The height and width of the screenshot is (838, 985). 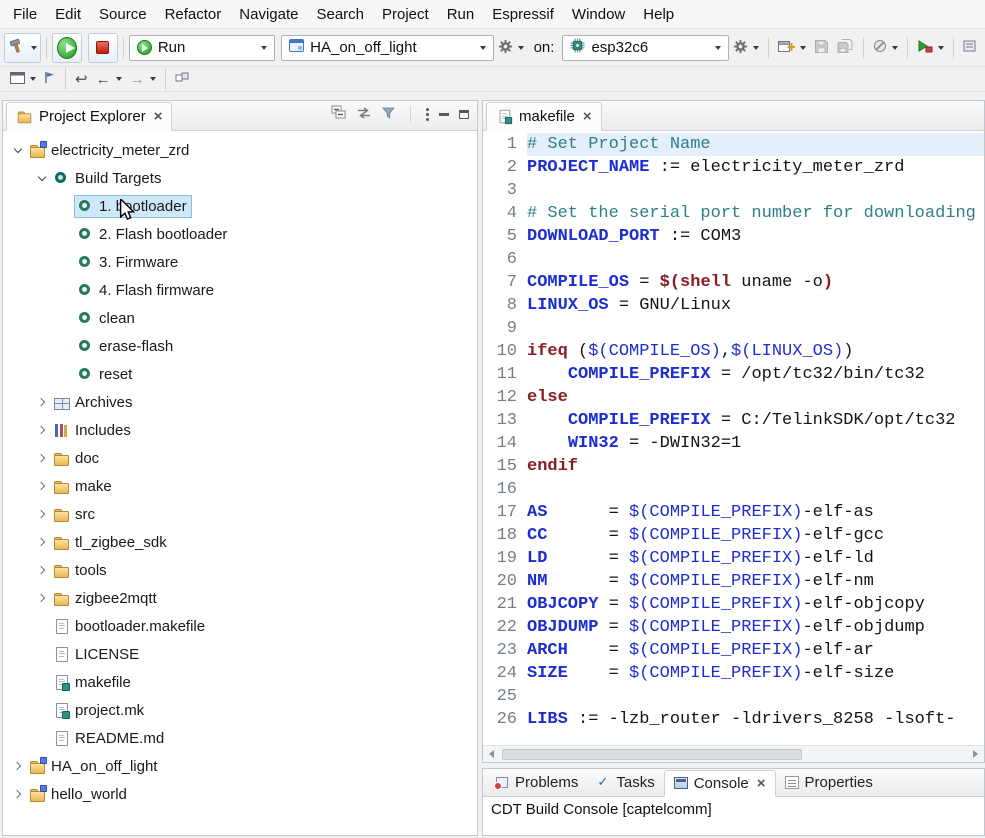 I want to click on tree-item-project-mk: project.mk, so click(x=240, y=710).